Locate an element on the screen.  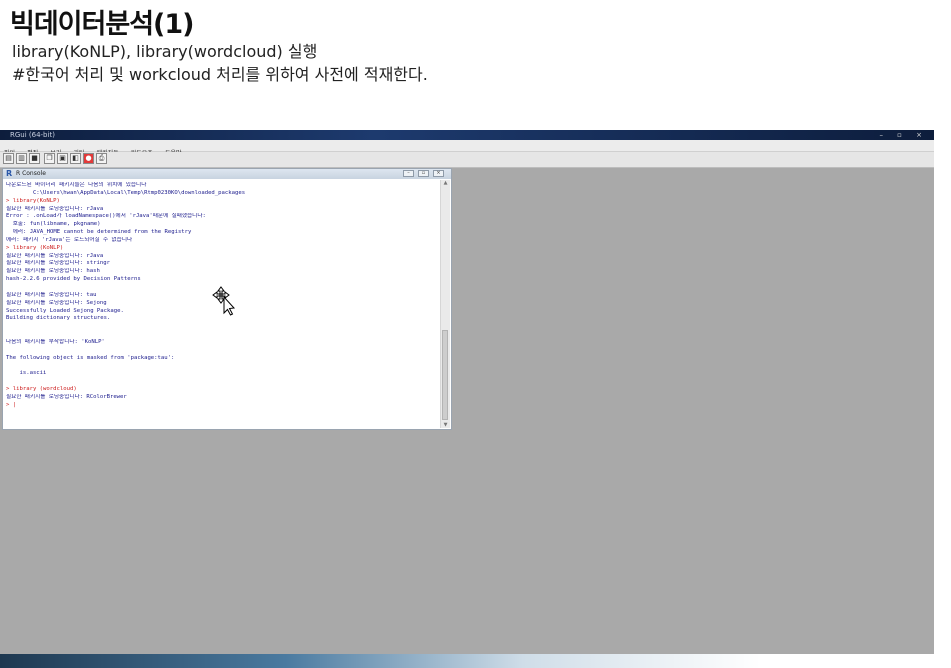
load-workspace-icon: ▥ is located at coordinates (21, 158).